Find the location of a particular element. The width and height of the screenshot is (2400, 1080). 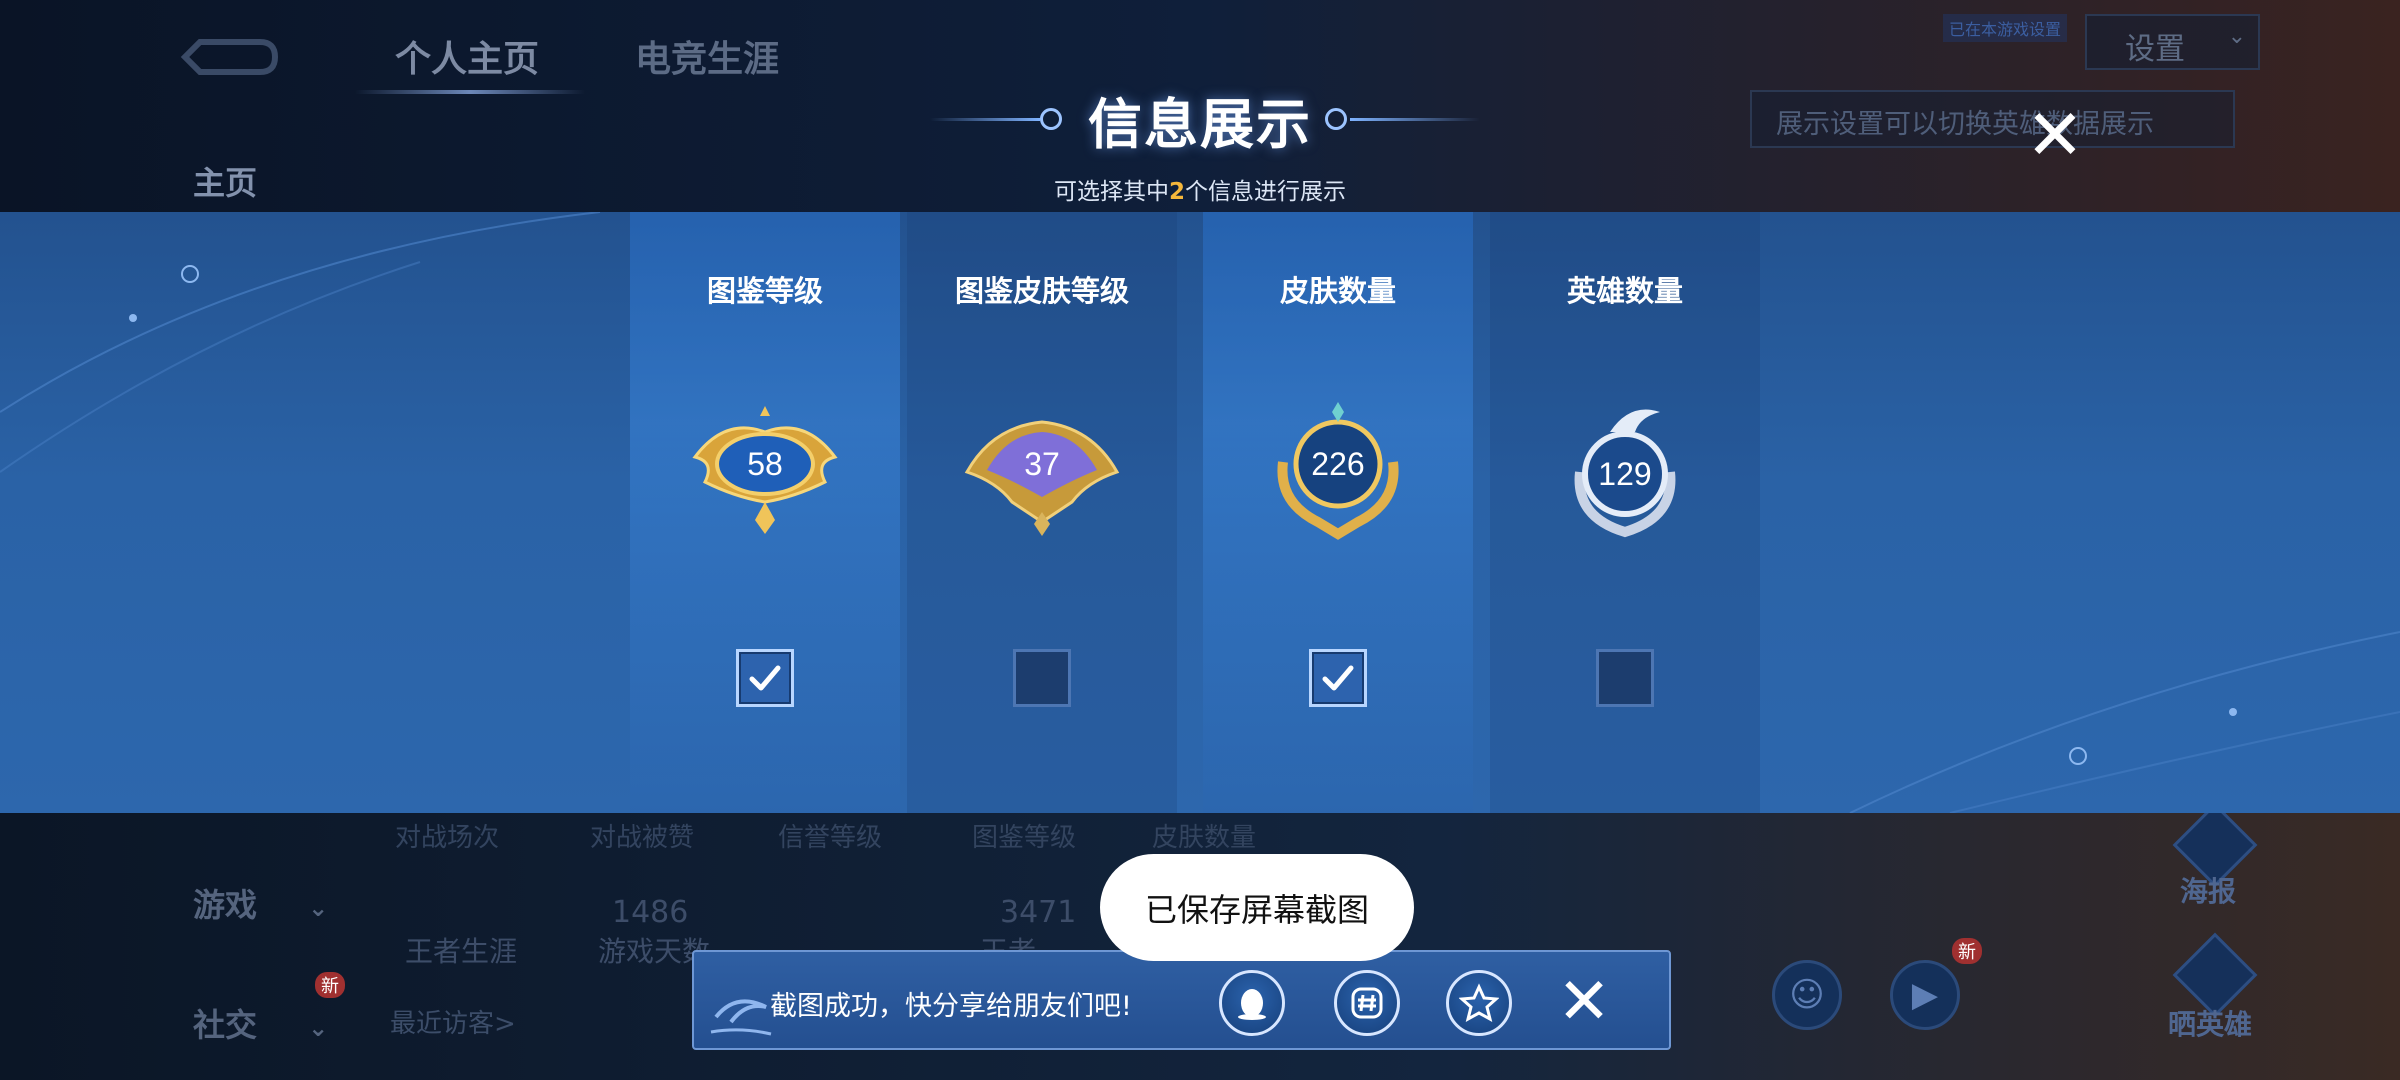

share-qq-button is located at coordinates (1252, 1003).